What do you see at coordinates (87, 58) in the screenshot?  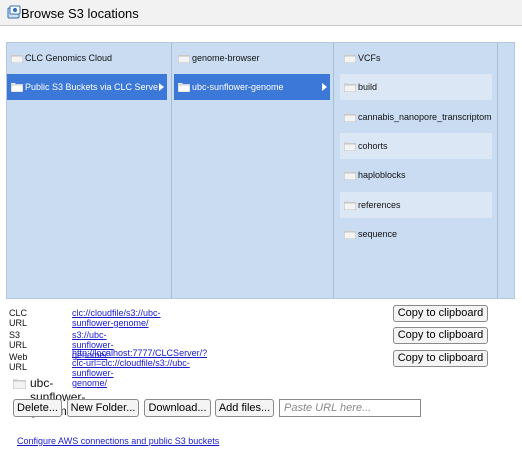 I see `list-item-clc-genomics-cloud: CLC Genomics Cloud` at bounding box center [87, 58].